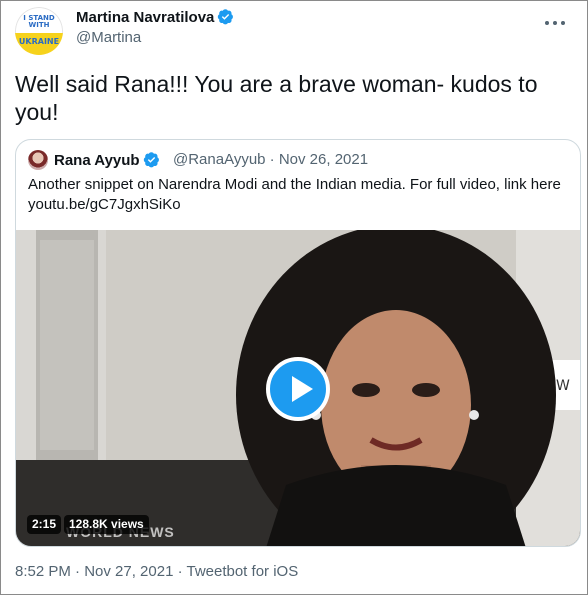 This screenshot has width=588, height=595. What do you see at coordinates (108, 37) in the screenshot?
I see `author-handle: @Martina` at bounding box center [108, 37].